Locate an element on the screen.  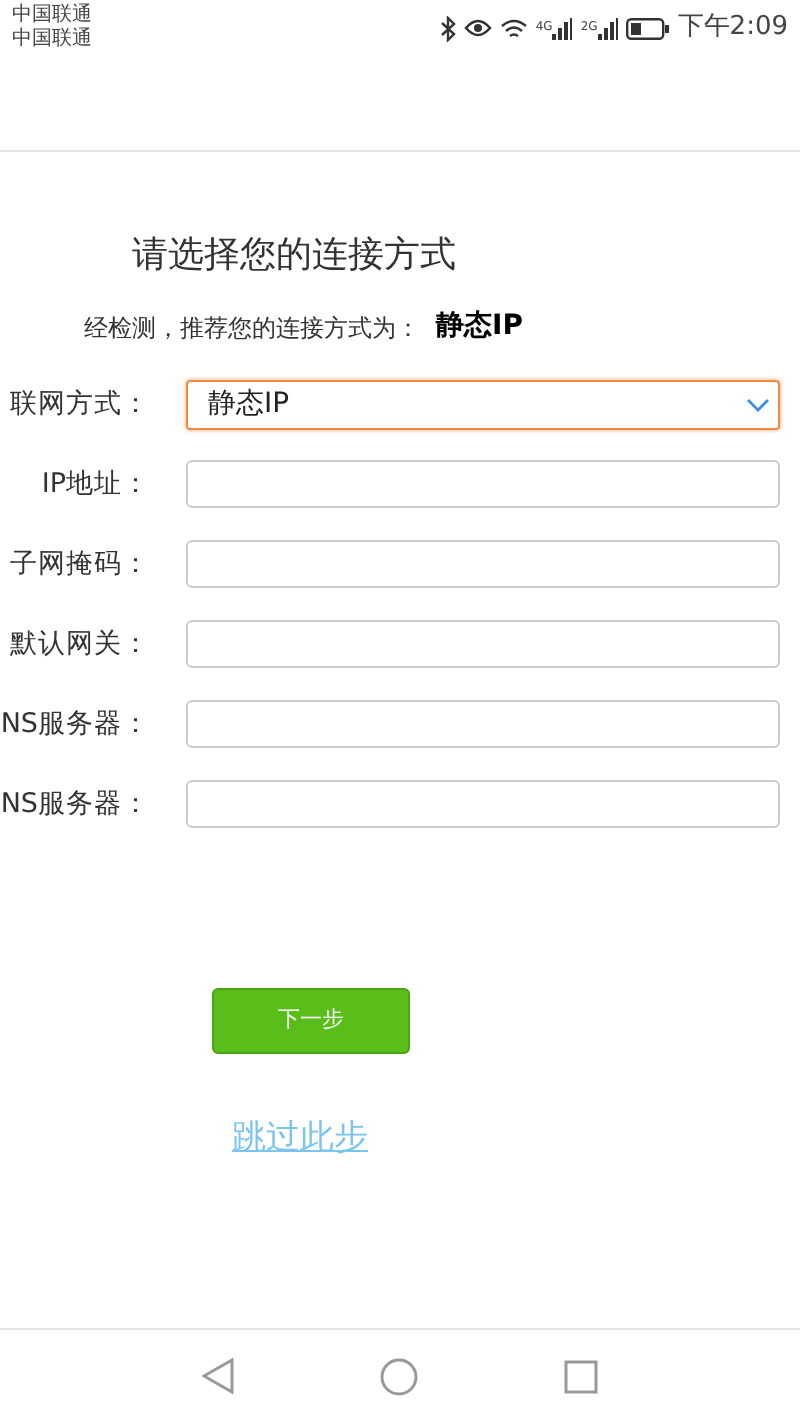
eye-icon is located at coordinates (477, 28).